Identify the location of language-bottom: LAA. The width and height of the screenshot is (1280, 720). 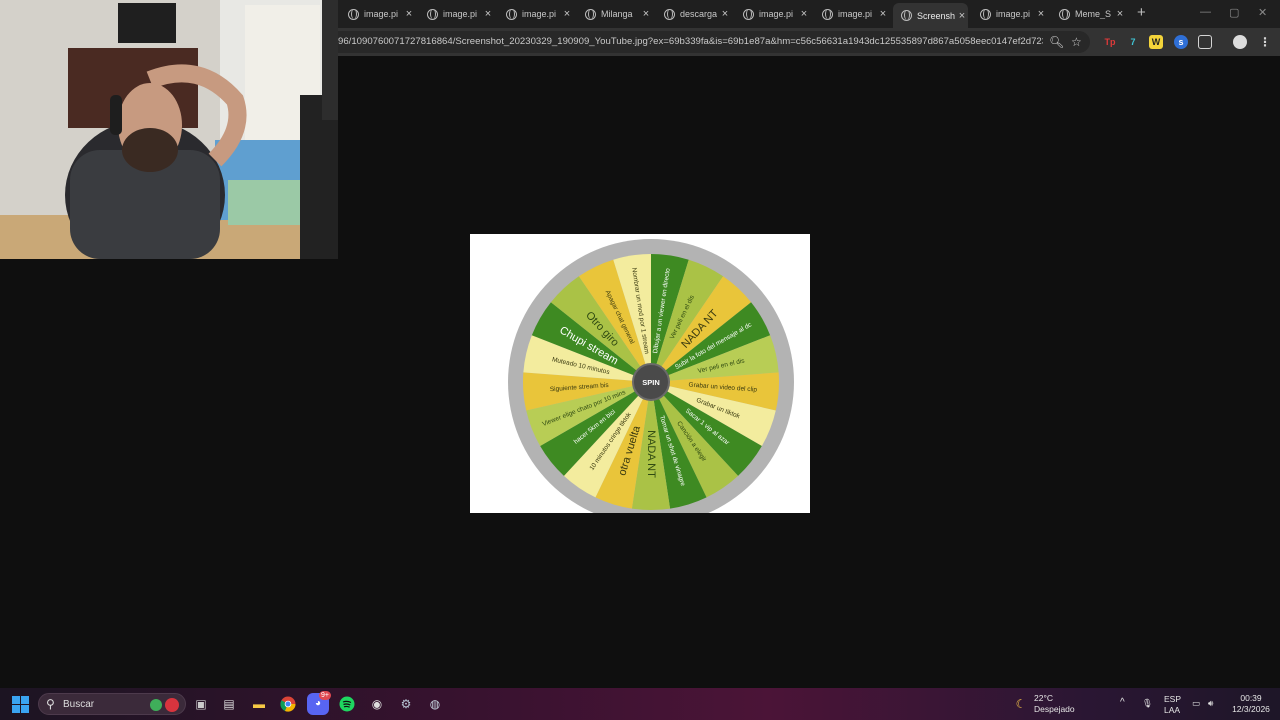
(1172, 710).